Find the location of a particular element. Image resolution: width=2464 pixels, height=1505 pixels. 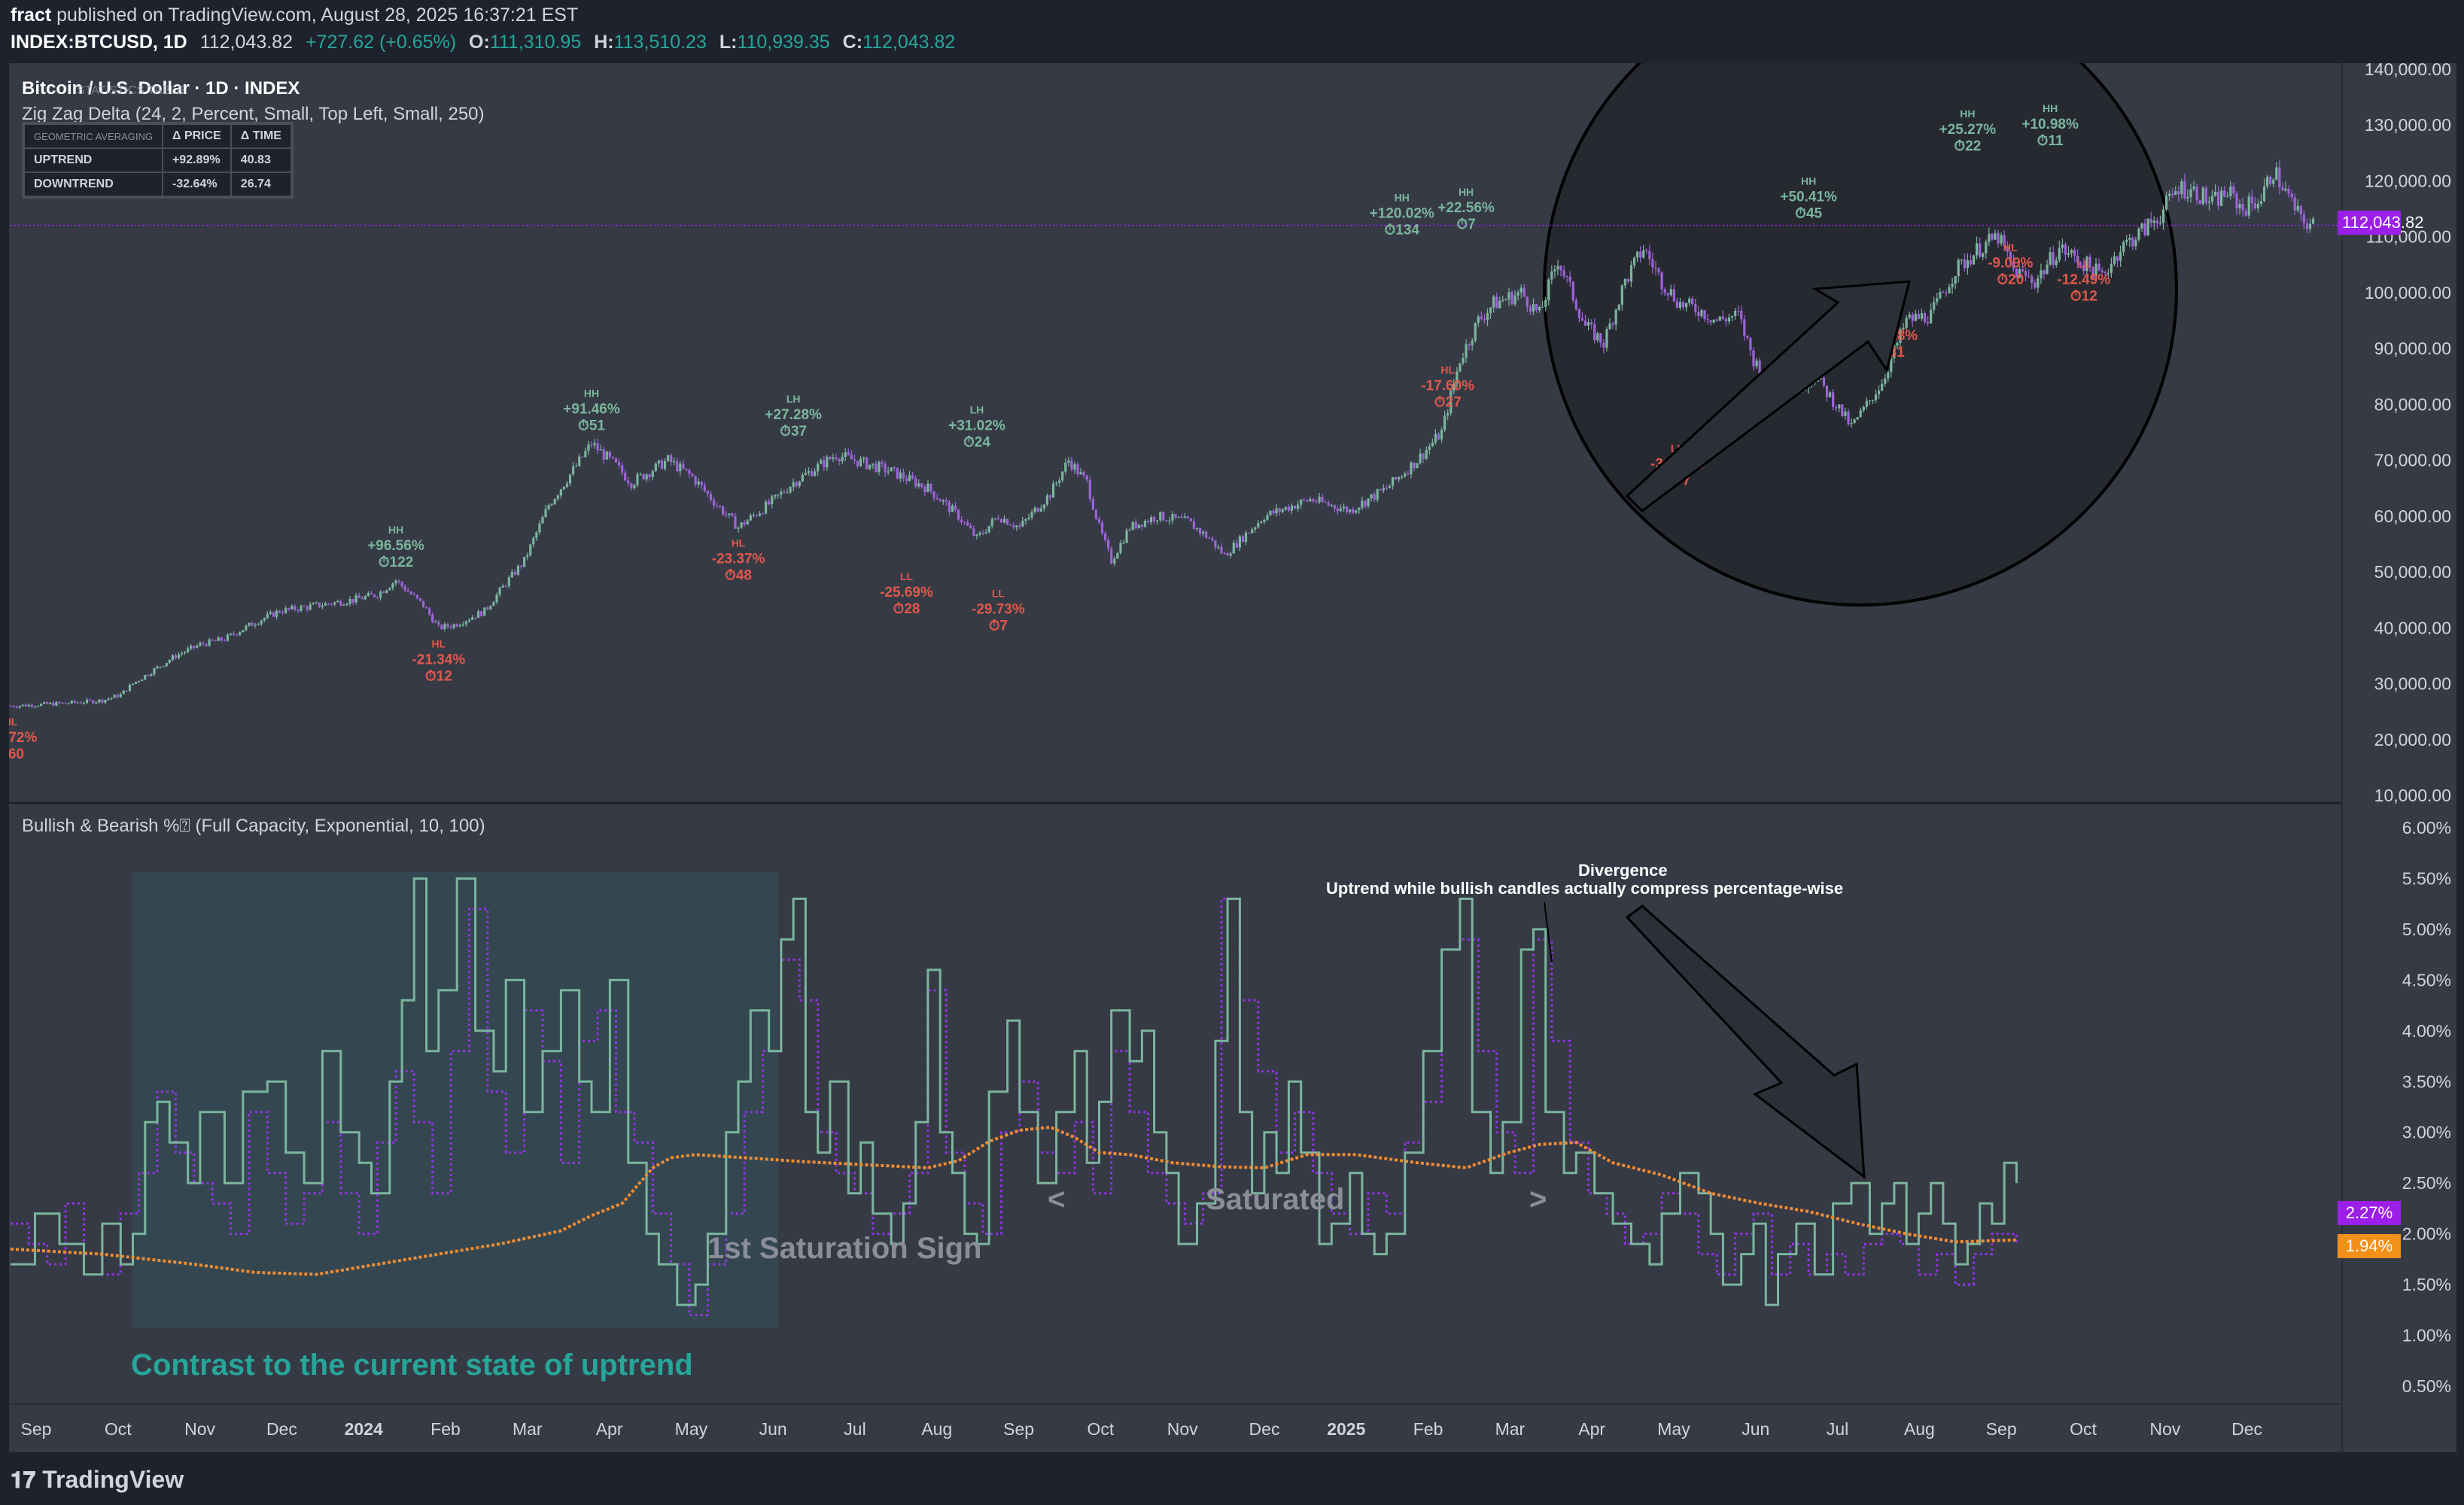

osc-tick-label: 0.50% is located at coordinates (2426, 1386).